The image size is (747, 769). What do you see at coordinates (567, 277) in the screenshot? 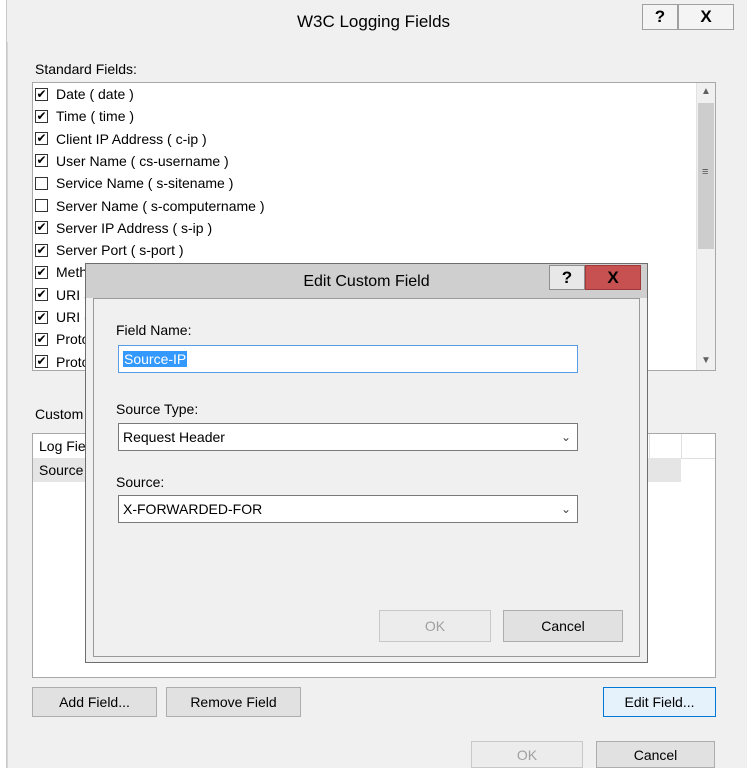
I see `modal-help-button: ?` at bounding box center [567, 277].